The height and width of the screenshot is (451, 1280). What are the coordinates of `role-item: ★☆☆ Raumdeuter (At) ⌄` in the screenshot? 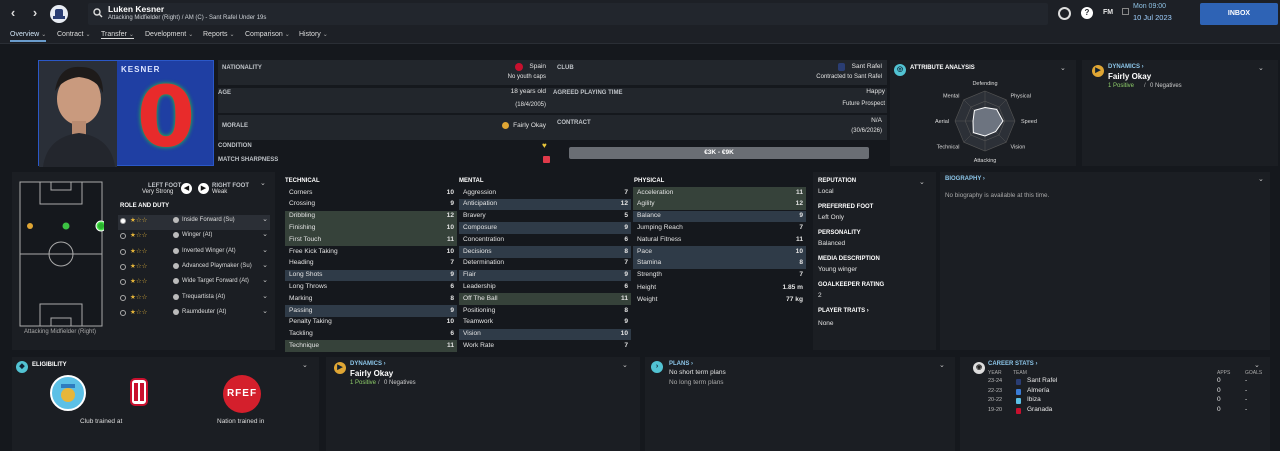 It's located at (194, 314).